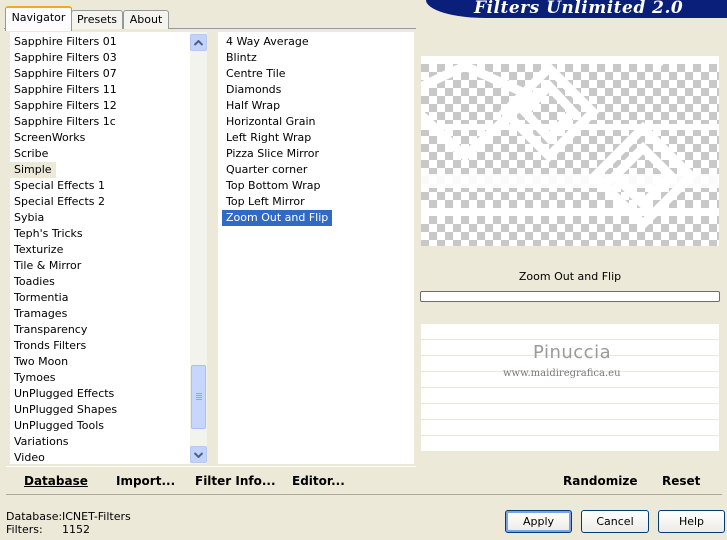 The width and height of the screenshot is (727, 540). Describe the element at coordinates (570, 296) in the screenshot. I see `progress-bar` at that location.